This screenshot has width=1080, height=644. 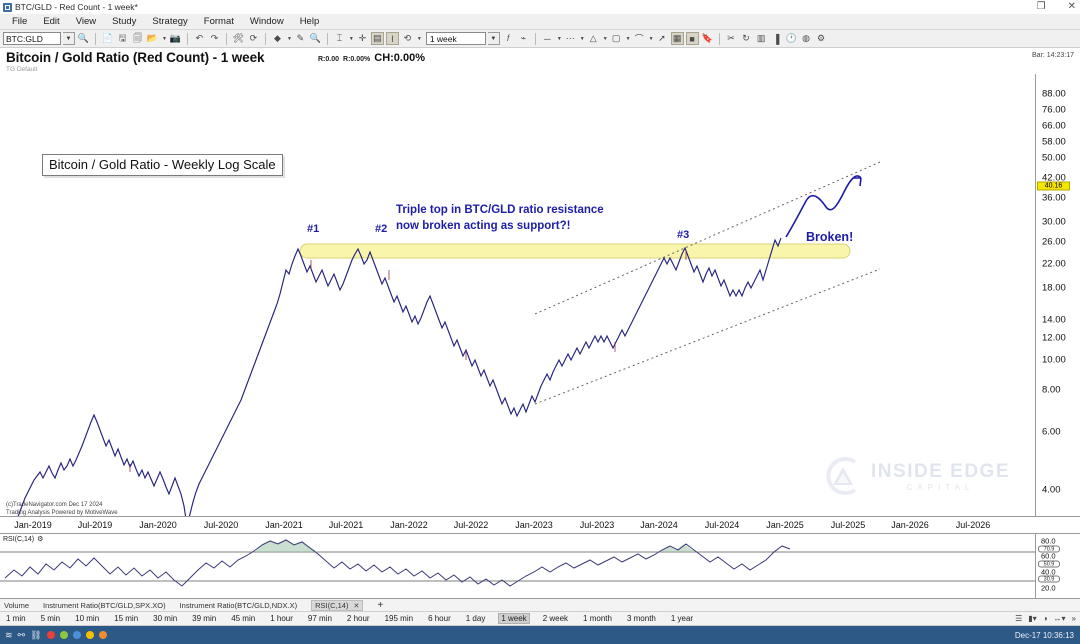 I want to click on timeframe-select: 1 week, so click(x=455, y=38).